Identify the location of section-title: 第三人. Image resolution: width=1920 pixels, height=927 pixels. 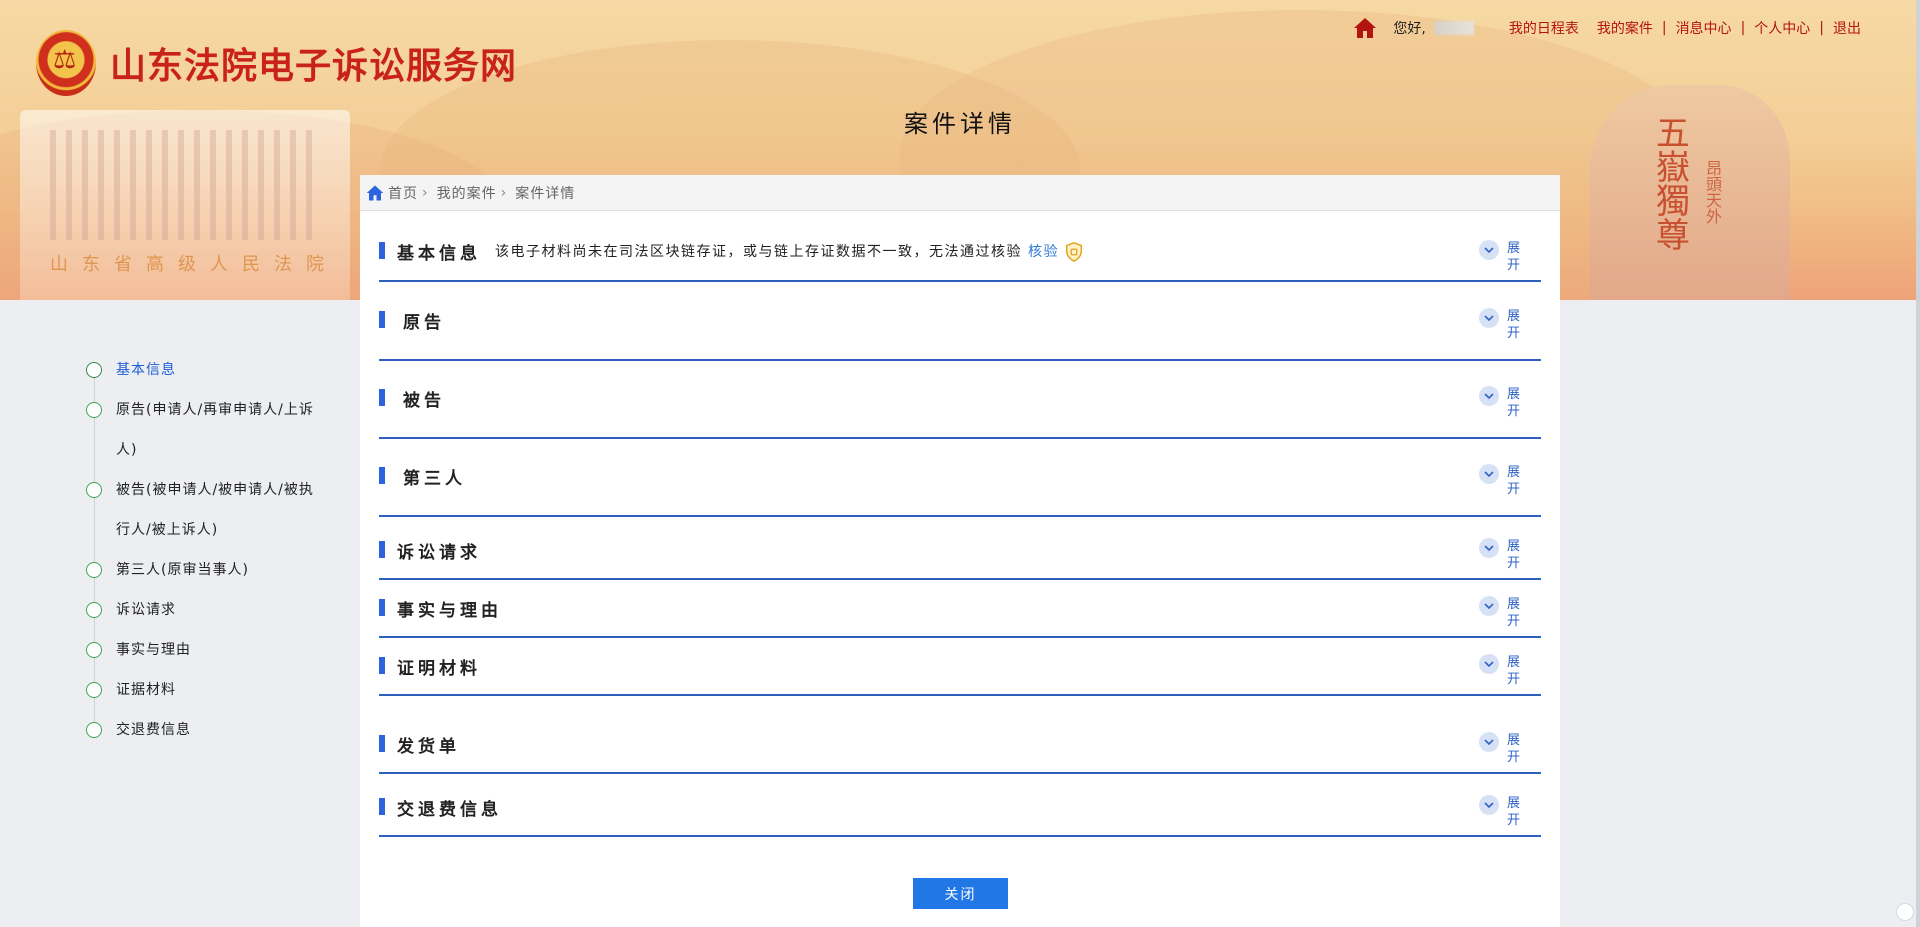
(434, 479).